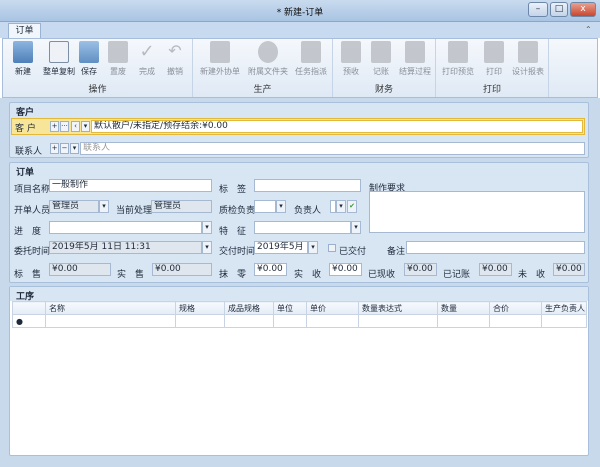  What do you see at coordinates (125, 247) in the screenshot?
I see `commission-time-input: 2019年5月 11日 11:31` at bounding box center [125, 247].